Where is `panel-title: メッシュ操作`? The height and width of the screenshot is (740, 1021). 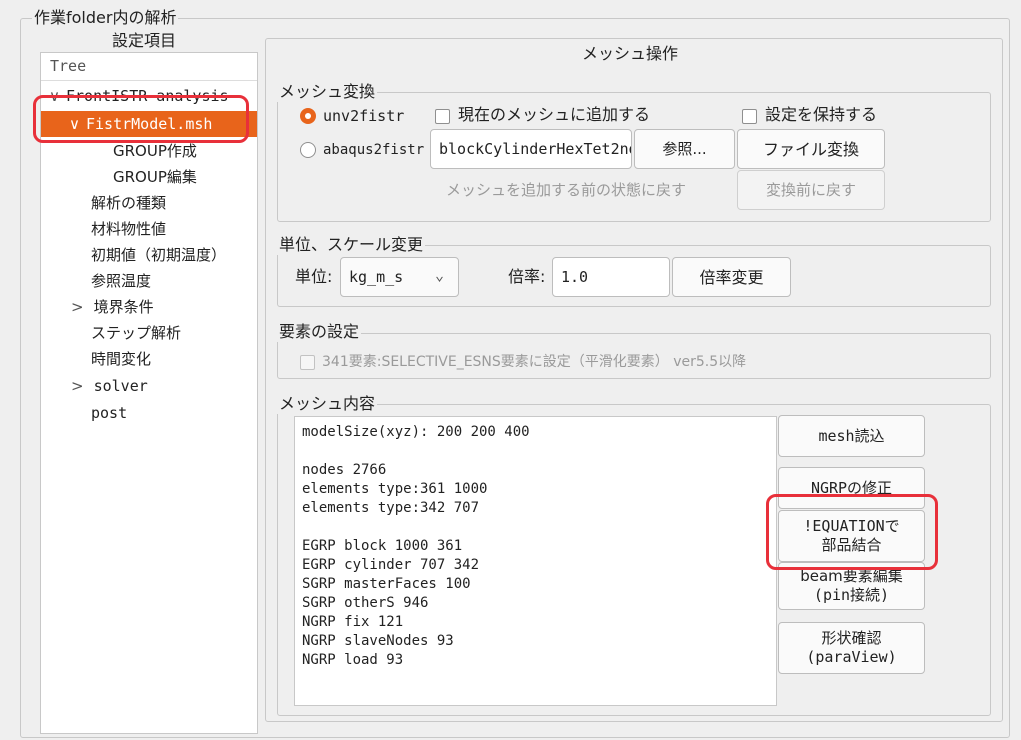 panel-title: メッシュ操作 is located at coordinates (630, 53).